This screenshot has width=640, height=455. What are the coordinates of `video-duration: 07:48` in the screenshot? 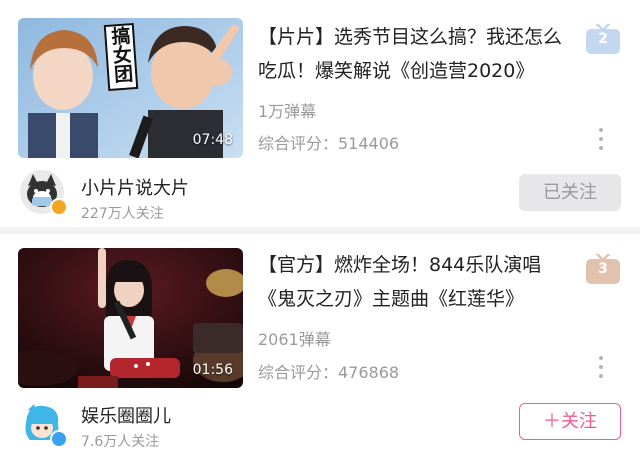 It's located at (212, 140).